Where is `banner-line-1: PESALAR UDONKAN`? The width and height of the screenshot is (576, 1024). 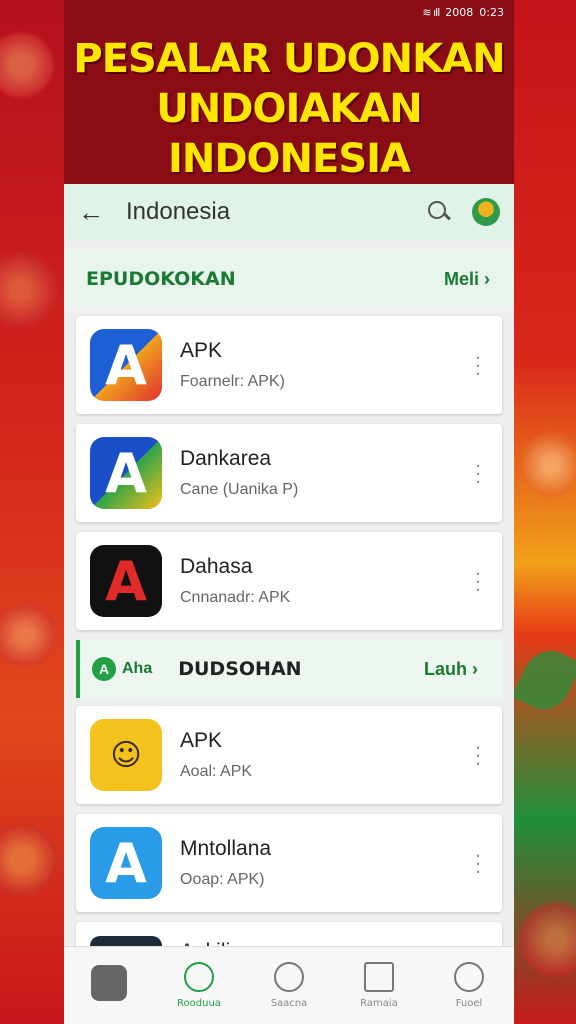
banner-line-1: PESALAR UDONKAN is located at coordinates (289, 59).